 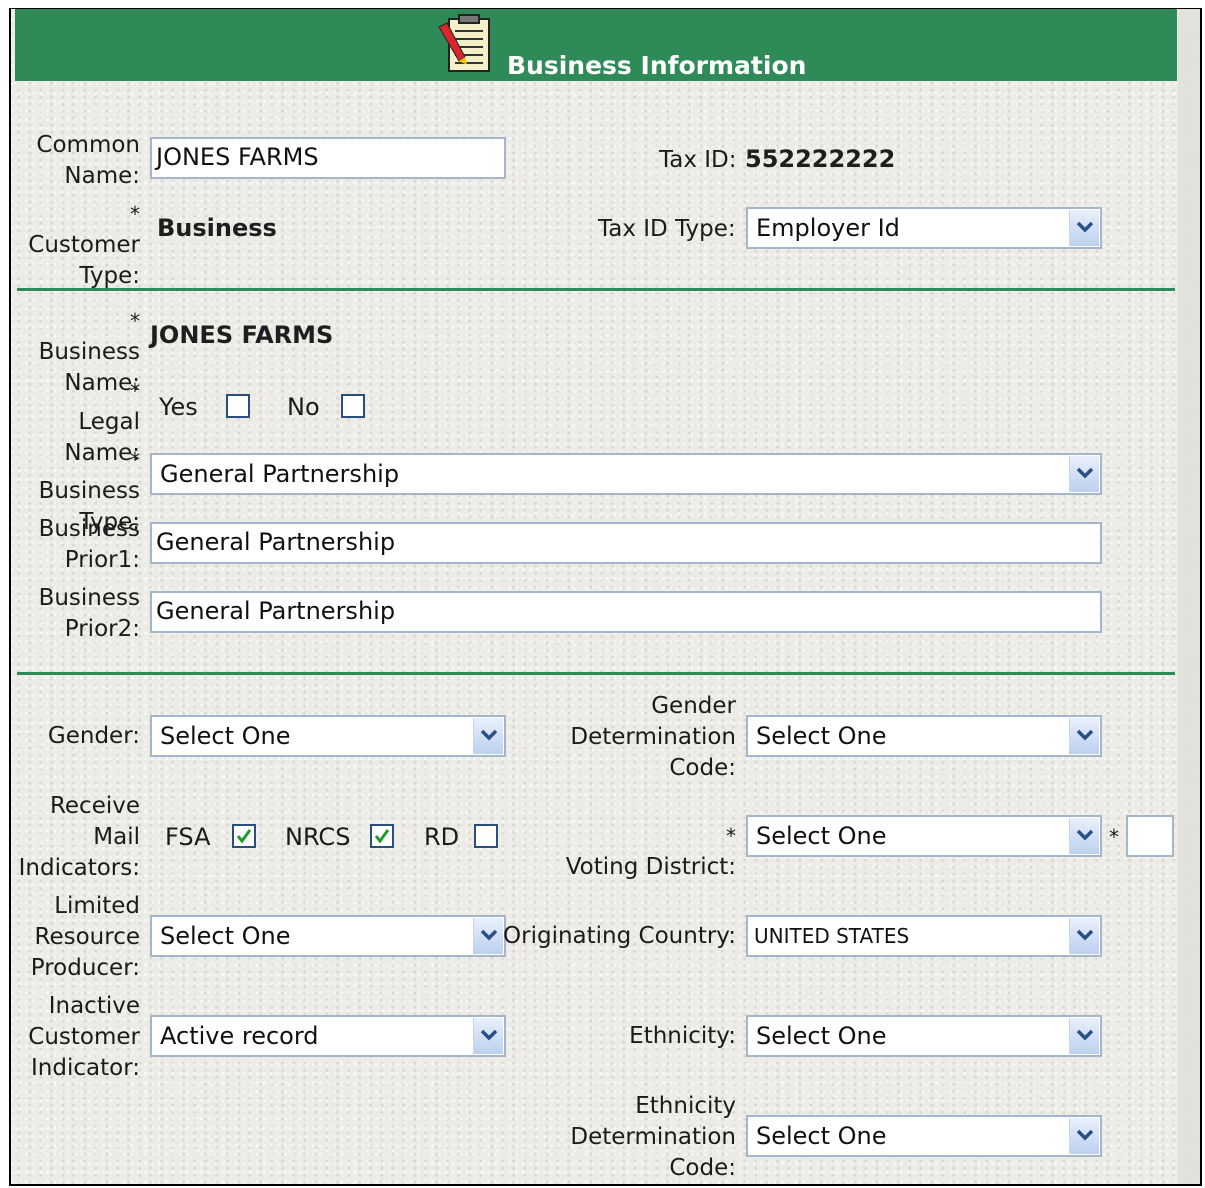 I want to click on mail-rd-label: RD, so click(x=442, y=837).